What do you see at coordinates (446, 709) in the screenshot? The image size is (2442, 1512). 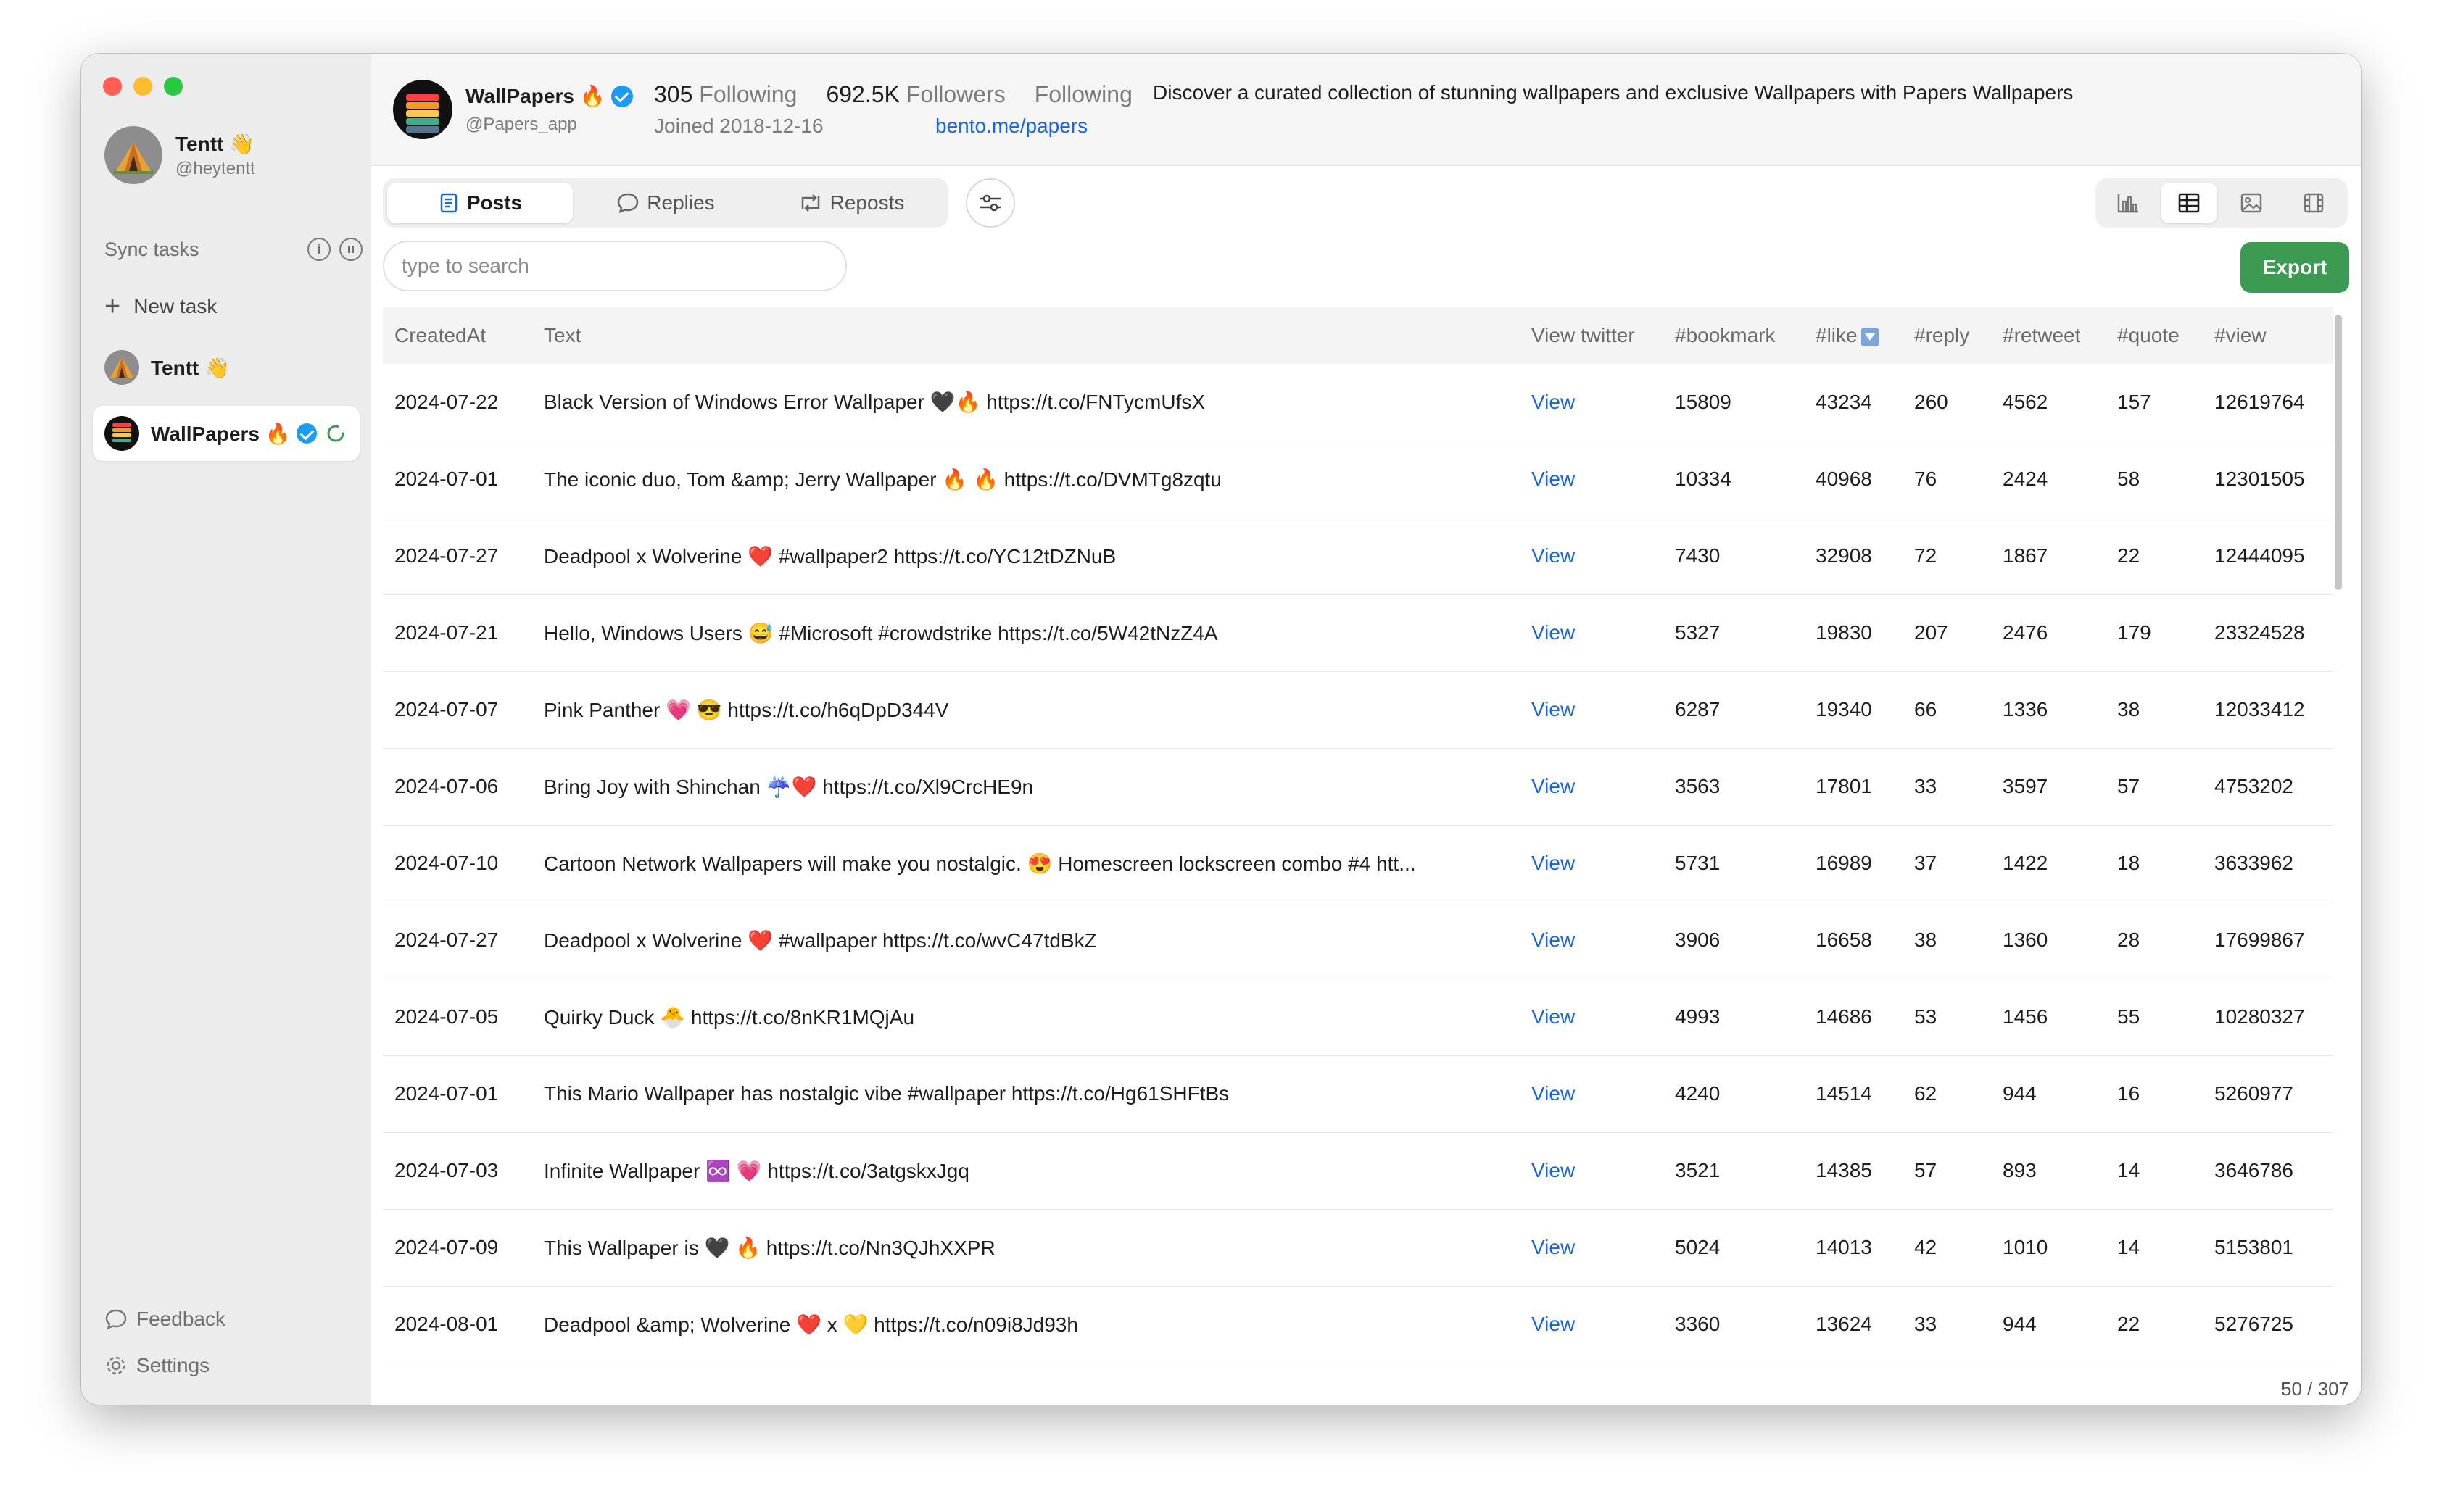 I see `cell-created: 2024-07-07` at bounding box center [446, 709].